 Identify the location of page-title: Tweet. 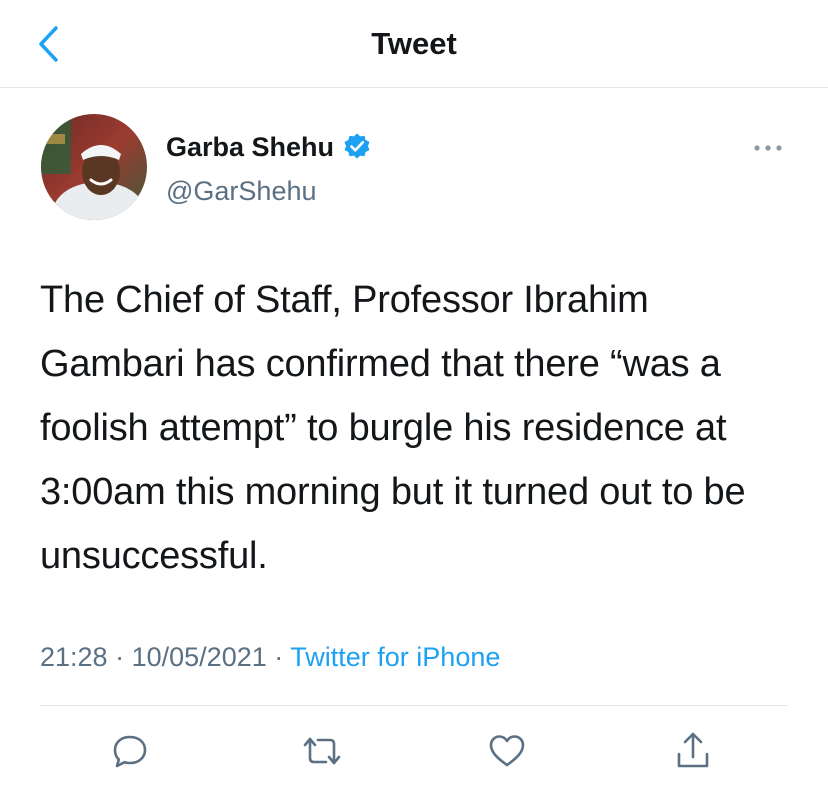
(414, 43).